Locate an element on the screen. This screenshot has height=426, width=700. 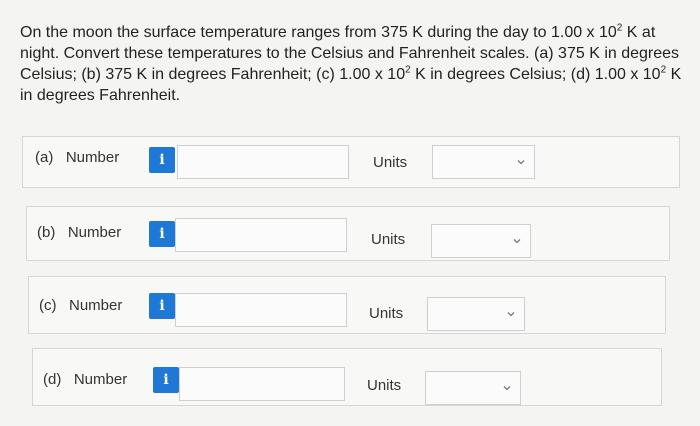
units-label-b: Units is located at coordinates (388, 239).